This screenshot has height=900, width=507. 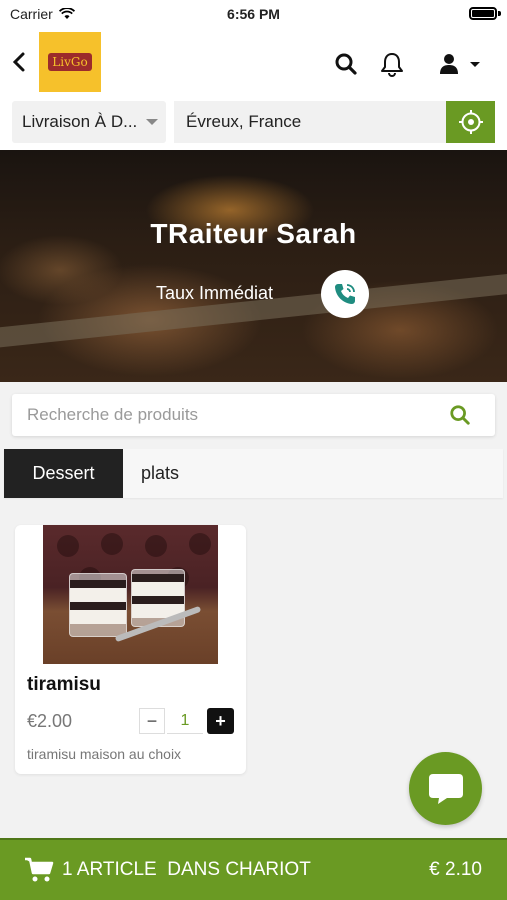 What do you see at coordinates (152, 122) in the screenshot?
I see `dropdown-caret-icon` at bounding box center [152, 122].